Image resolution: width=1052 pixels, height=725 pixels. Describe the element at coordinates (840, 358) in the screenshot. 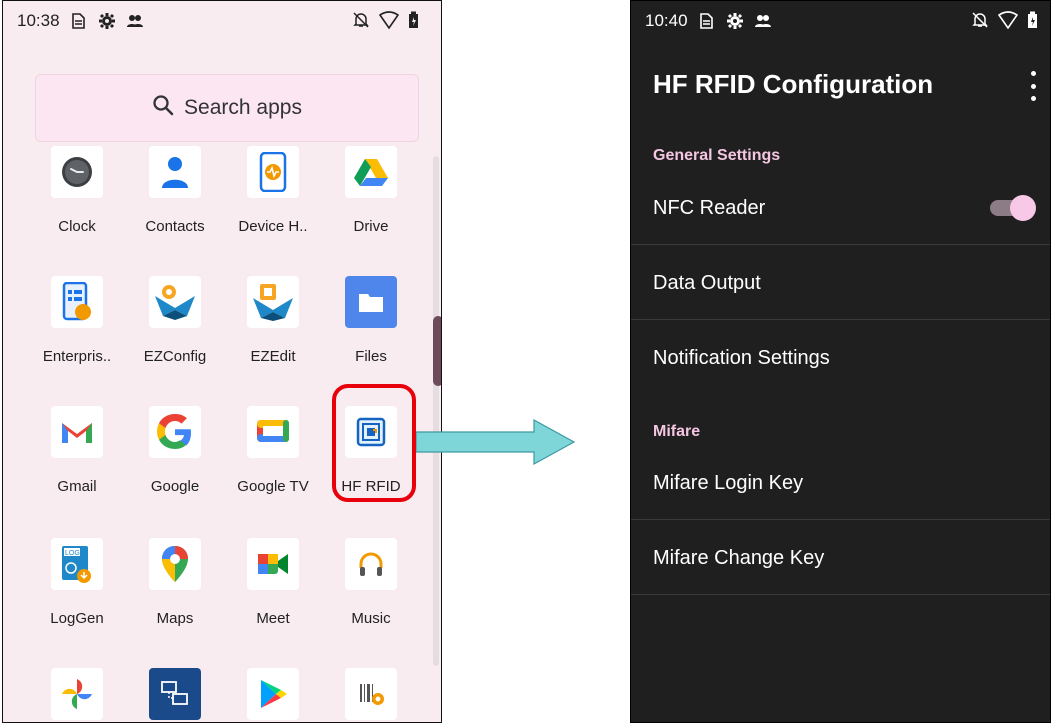

I see `setting-notification-settings: Notification Settings` at that location.